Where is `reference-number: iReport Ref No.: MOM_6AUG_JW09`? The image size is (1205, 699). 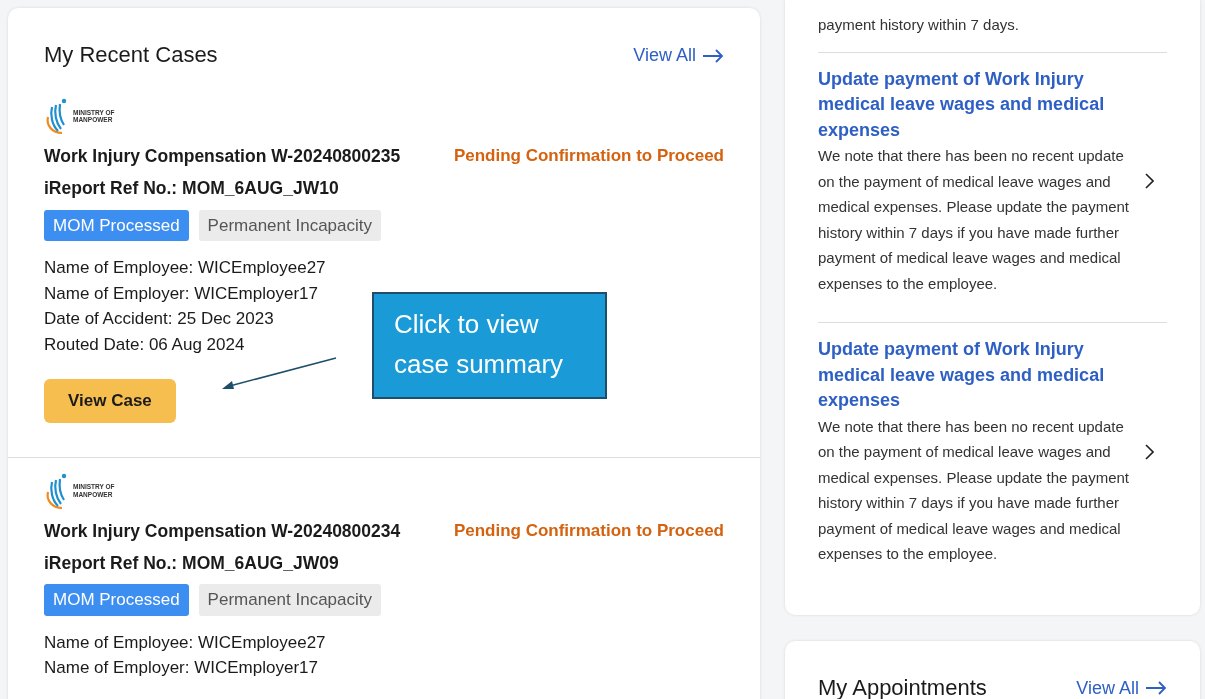 reference-number: iReport Ref No.: MOM_6AUG_JW09 is located at coordinates (192, 563).